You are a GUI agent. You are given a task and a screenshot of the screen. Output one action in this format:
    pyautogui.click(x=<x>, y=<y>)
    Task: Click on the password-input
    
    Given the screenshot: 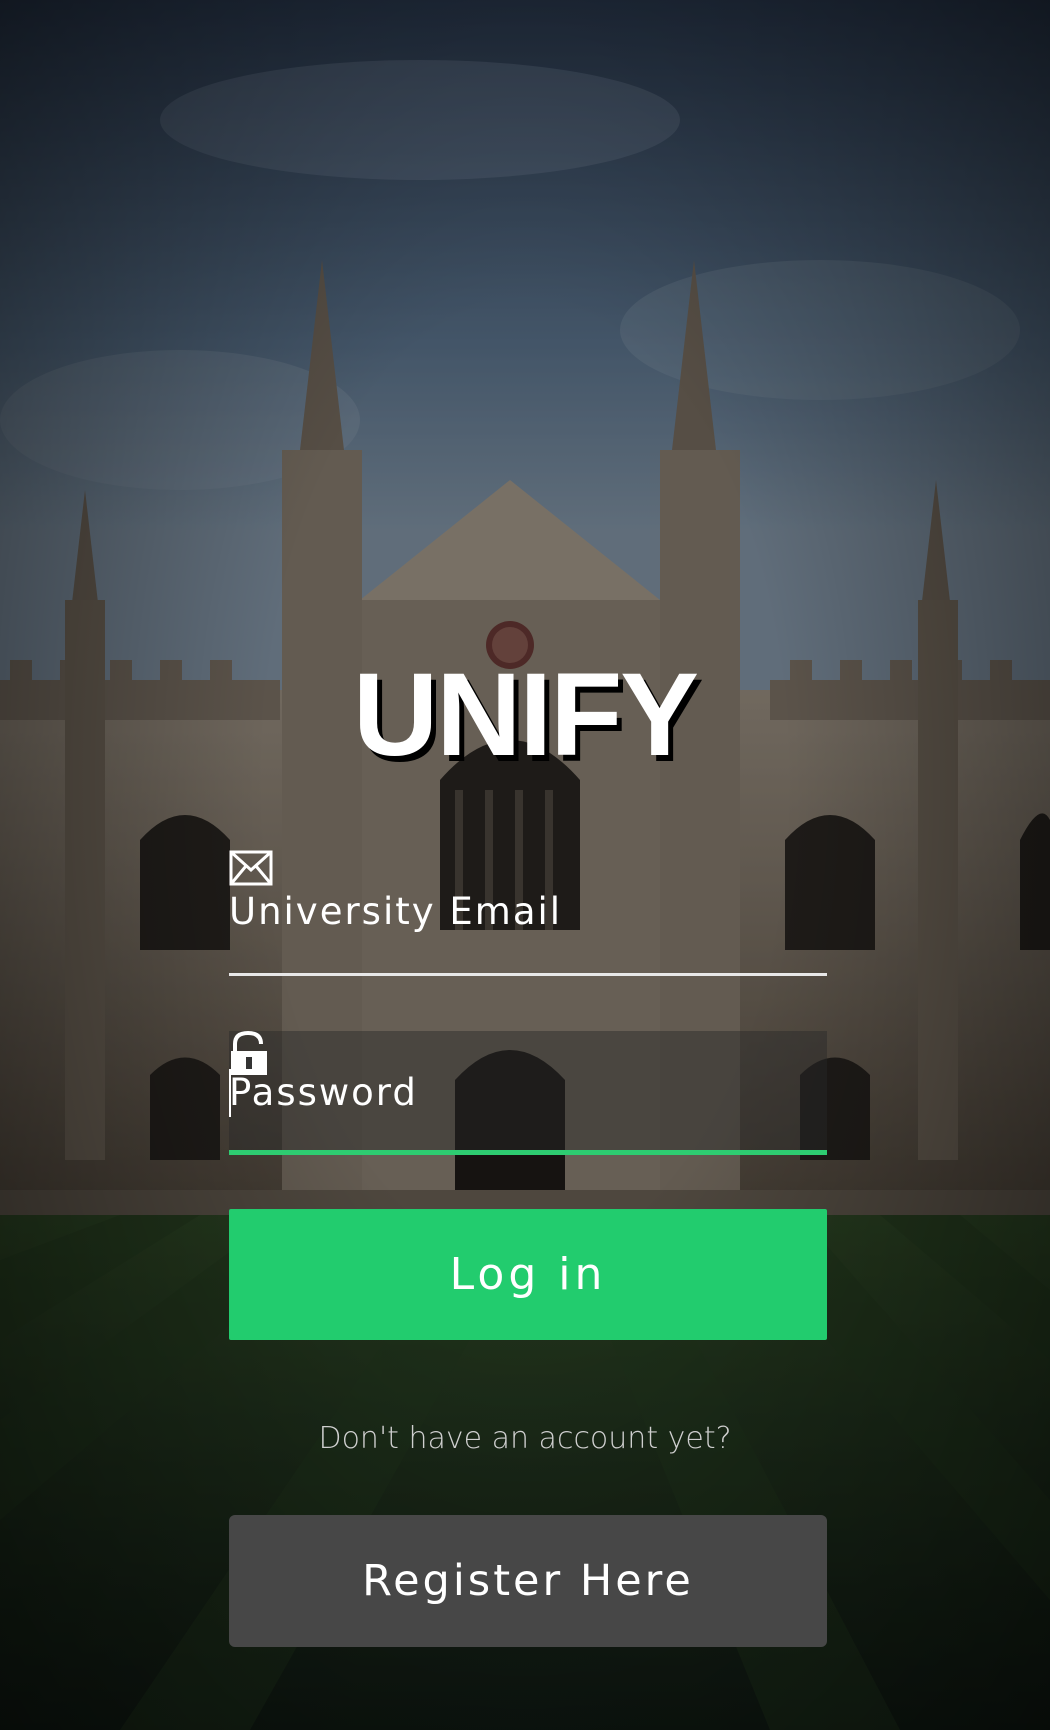 What is the action you would take?
    pyautogui.click(x=530, y=1094)
    